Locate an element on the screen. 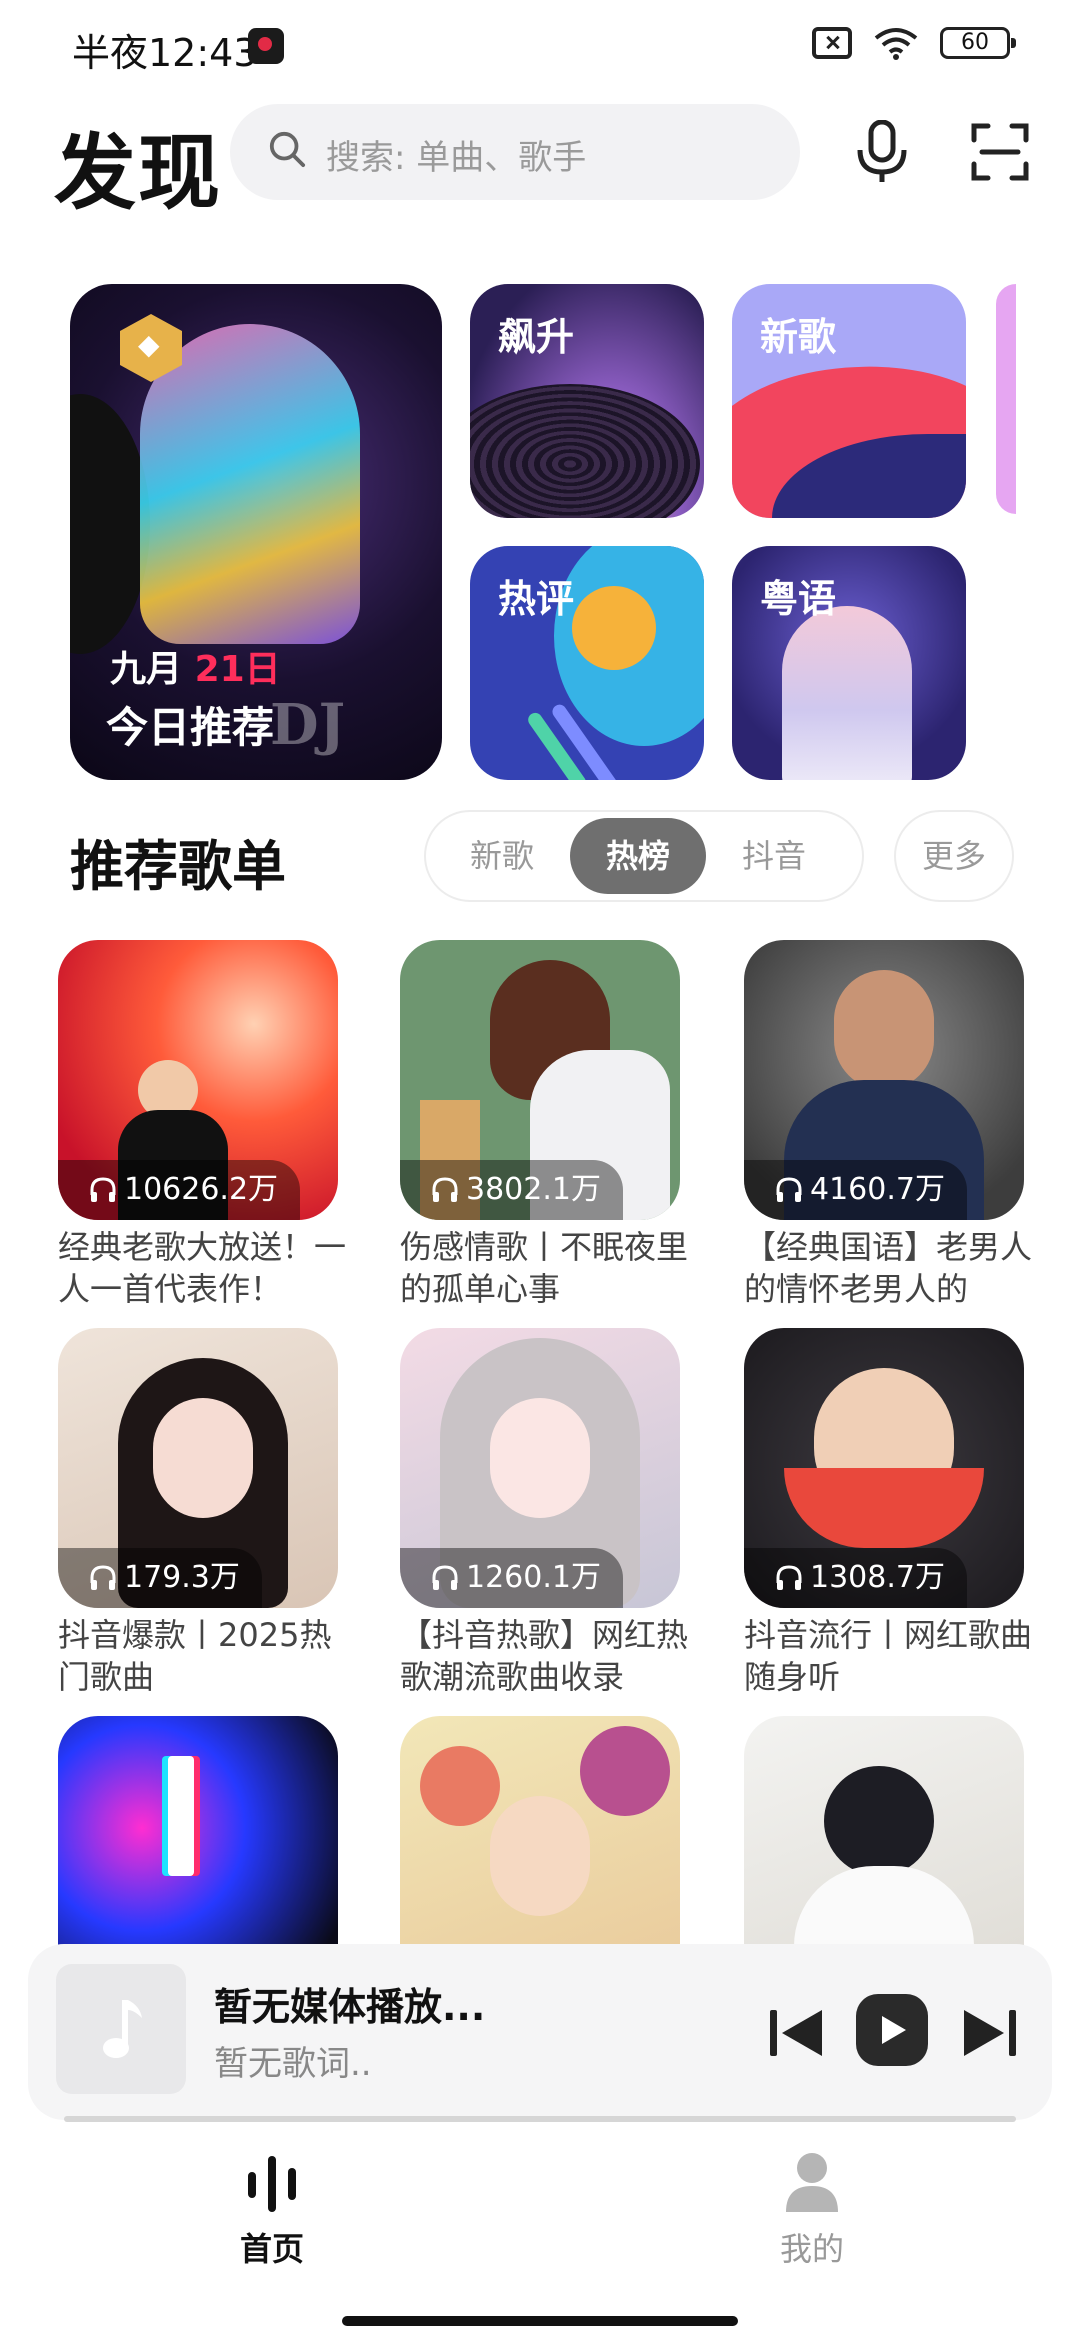 This screenshot has width=1080, height=2340. chart-tile-cantonese: 粤语 is located at coordinates (849, 663).